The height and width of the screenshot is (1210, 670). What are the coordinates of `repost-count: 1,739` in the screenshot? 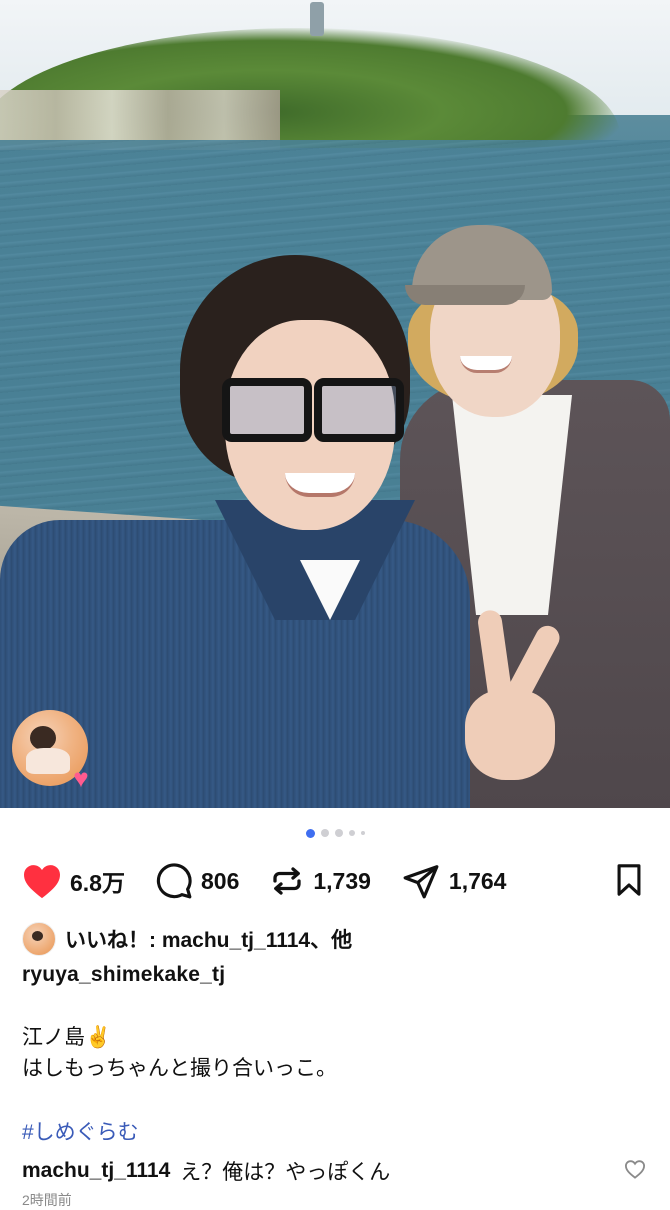 It's located at (342, 880).